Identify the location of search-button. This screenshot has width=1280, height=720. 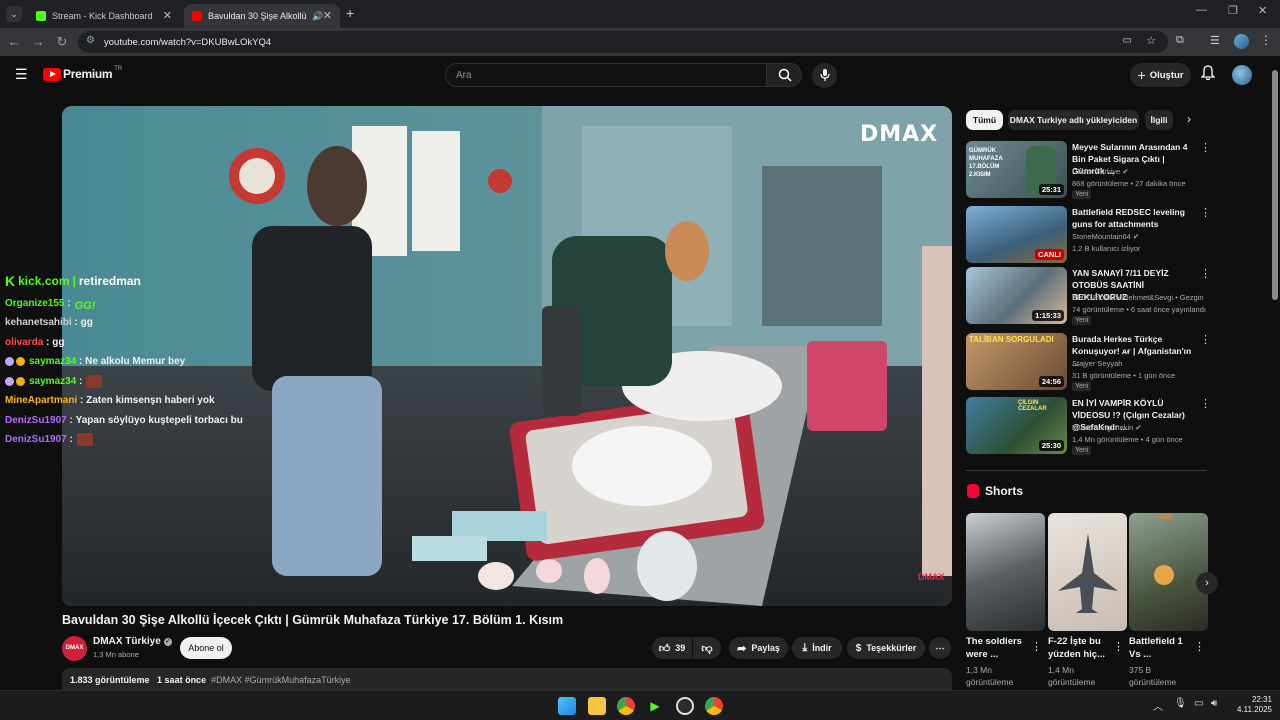
(784, 75).